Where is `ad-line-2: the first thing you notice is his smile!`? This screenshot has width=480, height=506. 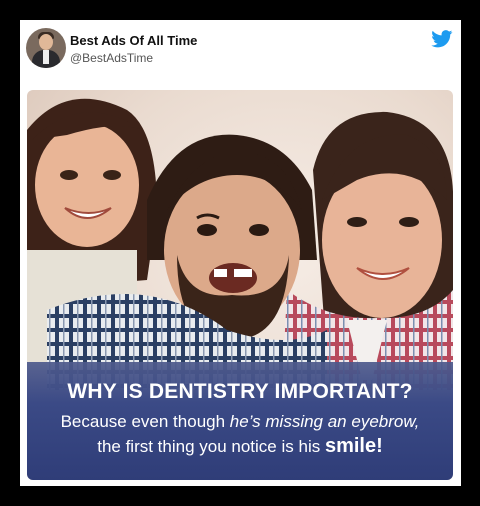
ad-line-2: the first thing you notice is his smile! is located at coordinates (240, 446).